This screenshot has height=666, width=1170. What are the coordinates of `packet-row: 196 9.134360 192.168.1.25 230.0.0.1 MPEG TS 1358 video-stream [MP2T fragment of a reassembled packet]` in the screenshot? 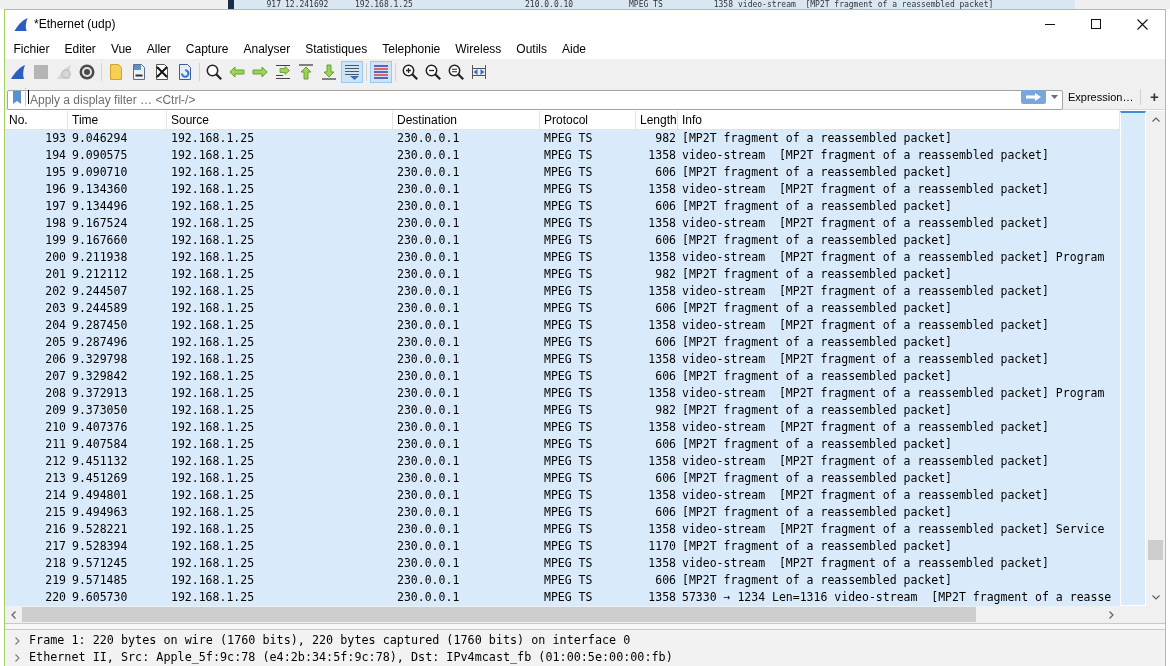 It's located at (562, 189).